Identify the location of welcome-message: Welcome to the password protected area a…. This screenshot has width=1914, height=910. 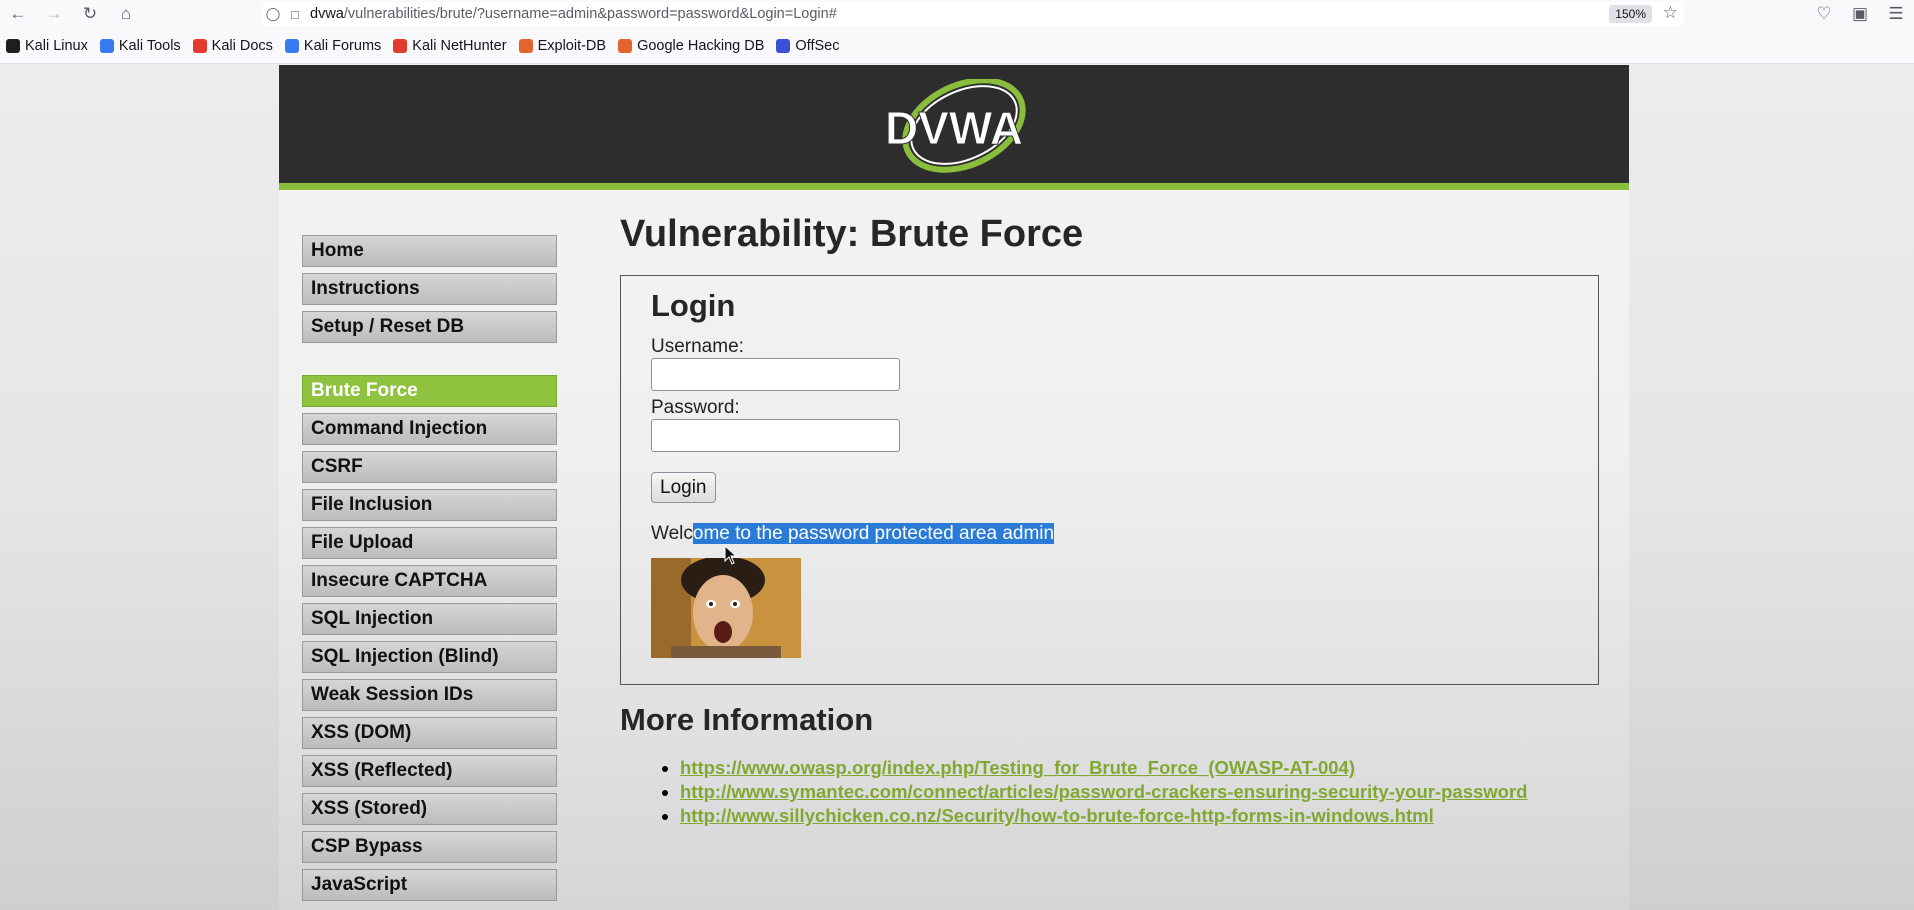
(853, 536).